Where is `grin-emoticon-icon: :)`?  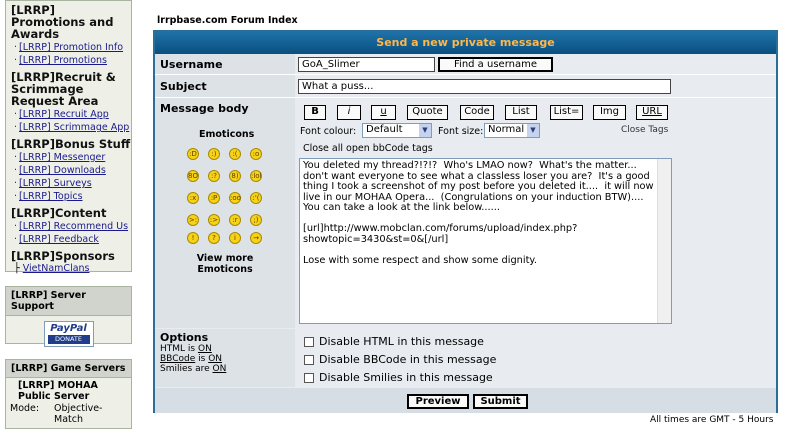 grin-emoticon-icon: :) is located at coordinates (214, 154).